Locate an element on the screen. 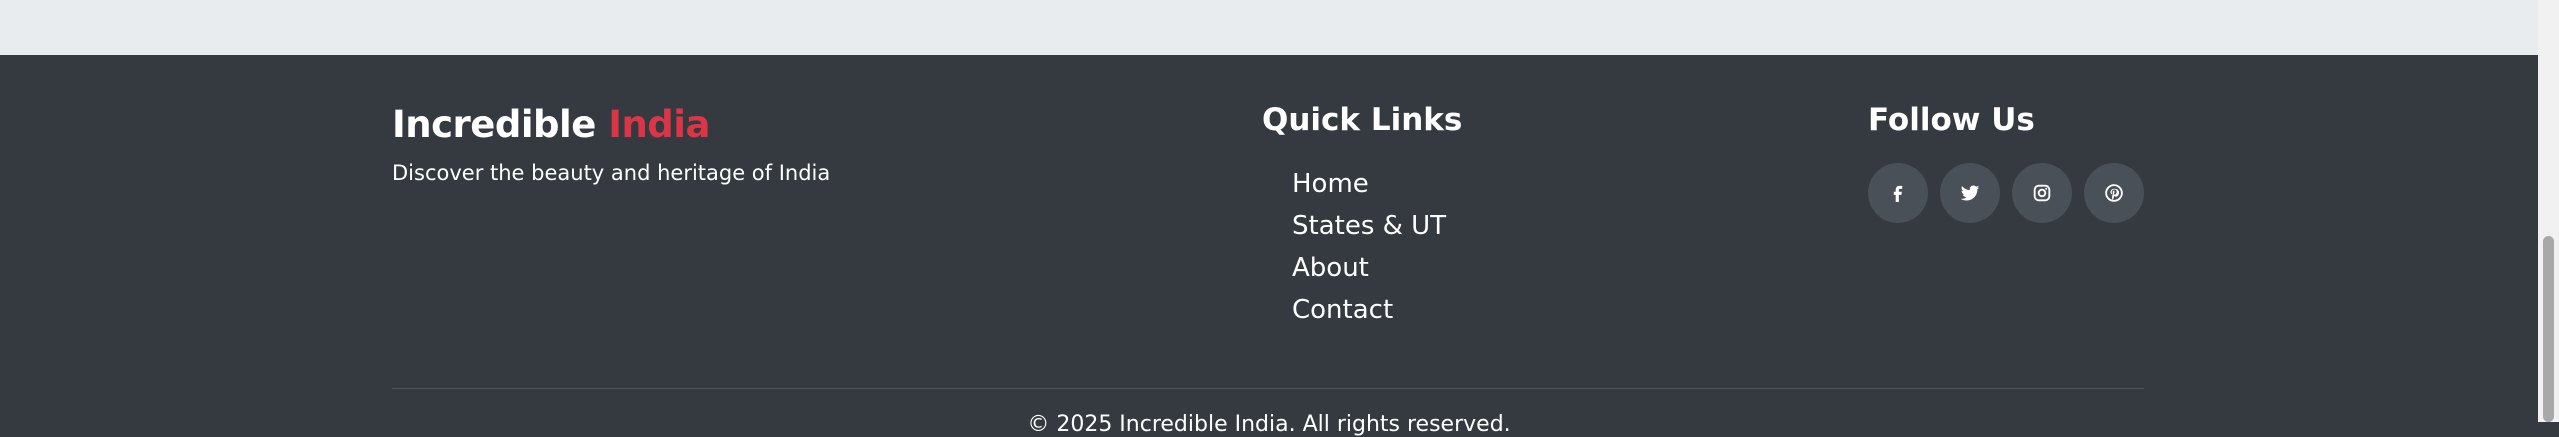 This screenshot has height=437, width=2559. page-content-area is located at coordinates (1269, 27).